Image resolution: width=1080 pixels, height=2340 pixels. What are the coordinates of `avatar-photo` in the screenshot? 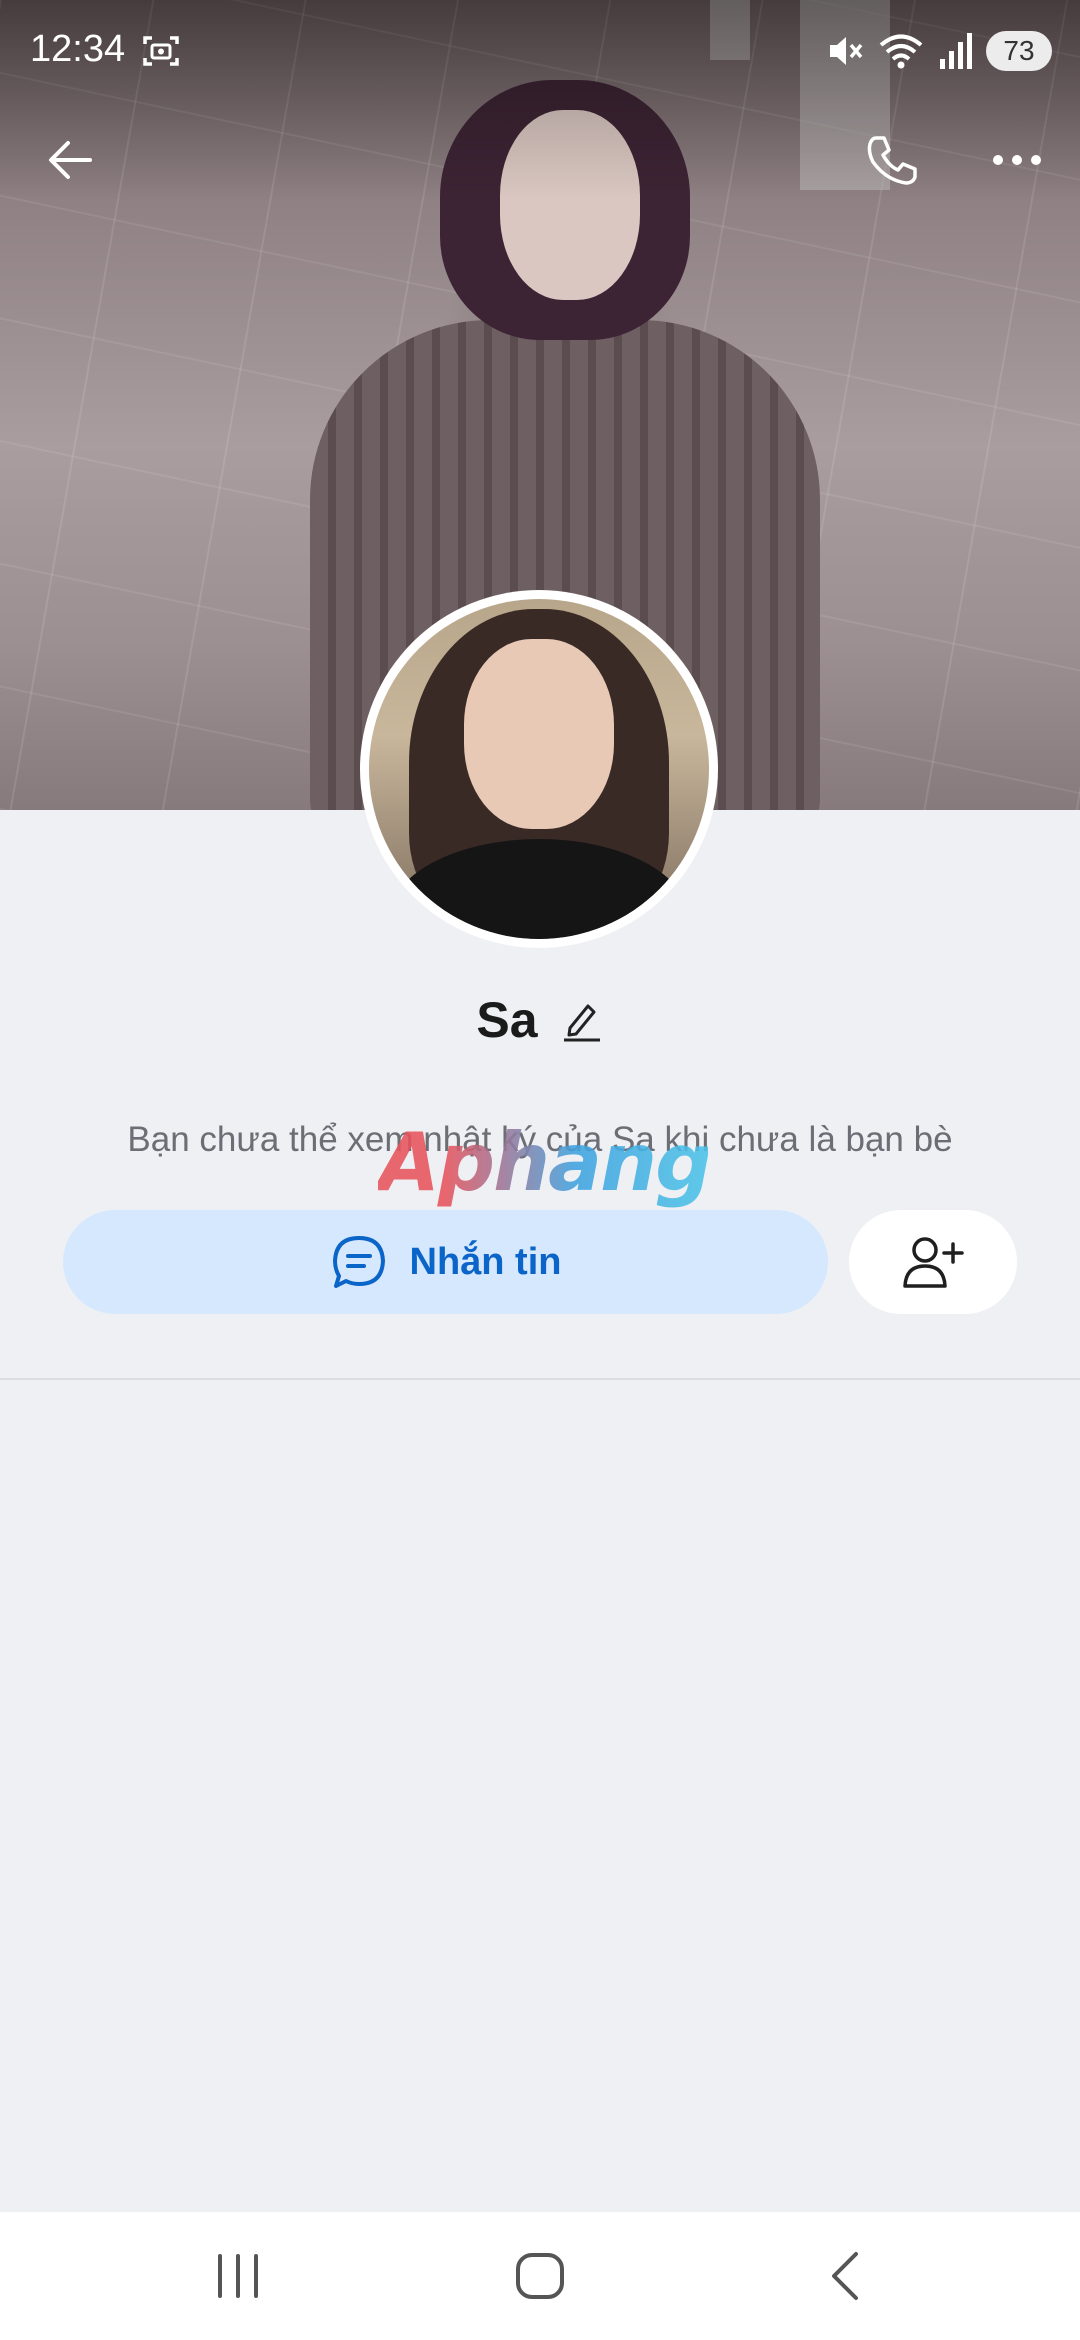 It's located at (539, 769).